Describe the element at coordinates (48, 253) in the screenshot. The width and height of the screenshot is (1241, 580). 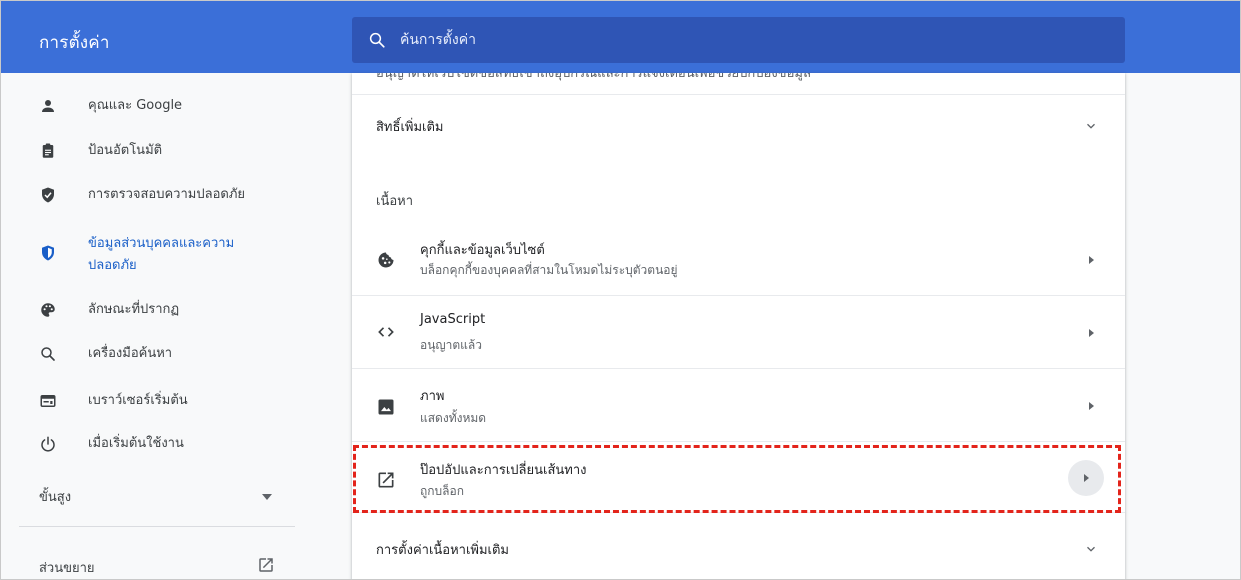
I see `shield-privacy-icon` at that location.